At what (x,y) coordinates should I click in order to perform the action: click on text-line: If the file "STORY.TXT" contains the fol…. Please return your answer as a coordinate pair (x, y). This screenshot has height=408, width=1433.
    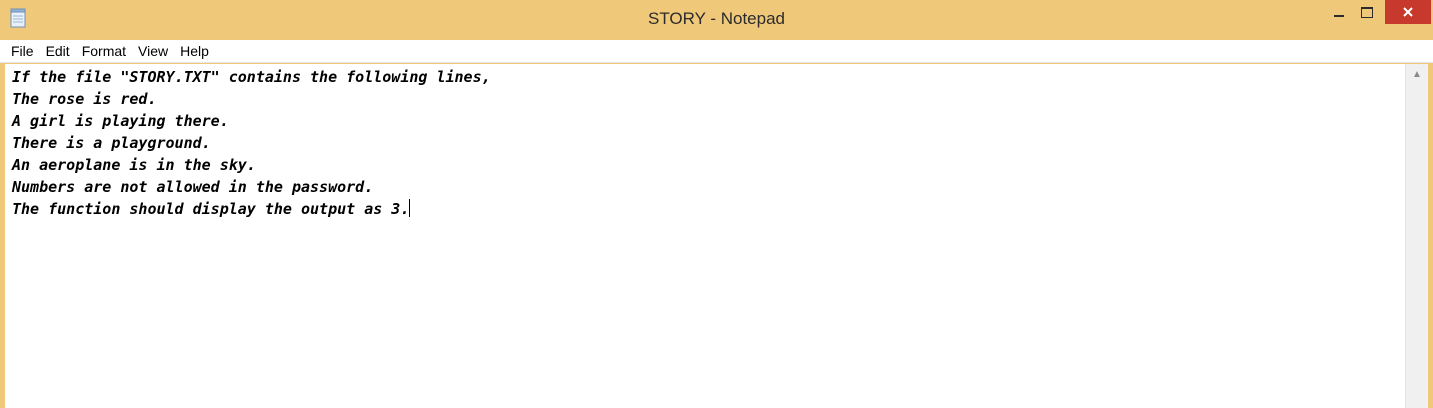
    Looking at the image, I should click on (251, 77).